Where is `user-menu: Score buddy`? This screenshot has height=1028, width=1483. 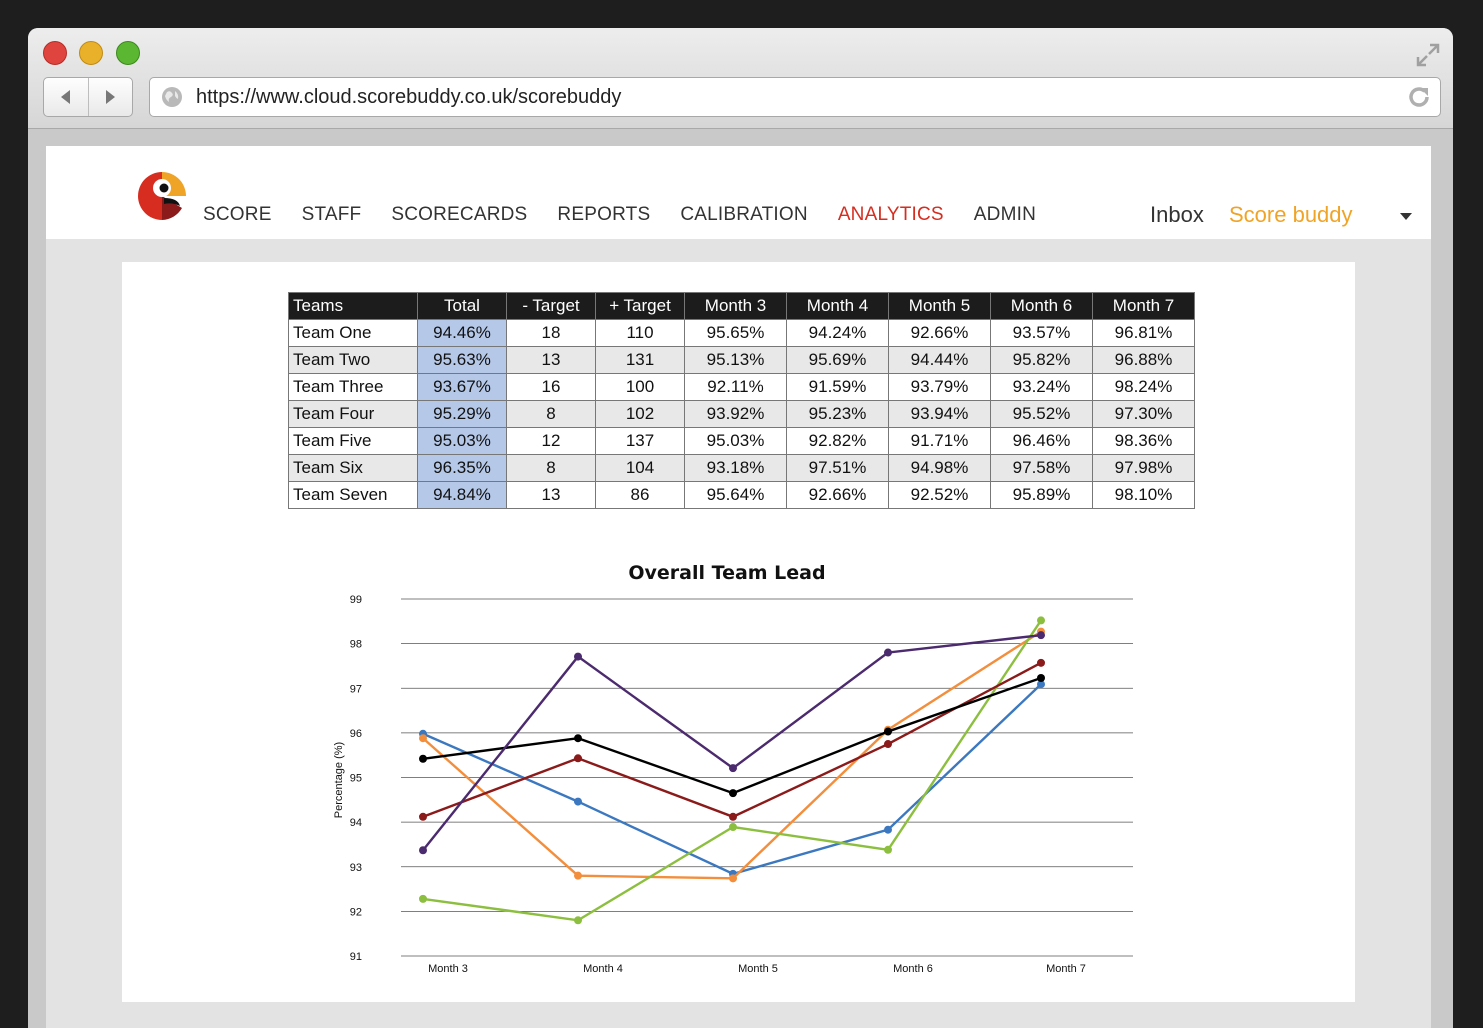
user-menu: Score buddy is located at coordinates (1291, 215).